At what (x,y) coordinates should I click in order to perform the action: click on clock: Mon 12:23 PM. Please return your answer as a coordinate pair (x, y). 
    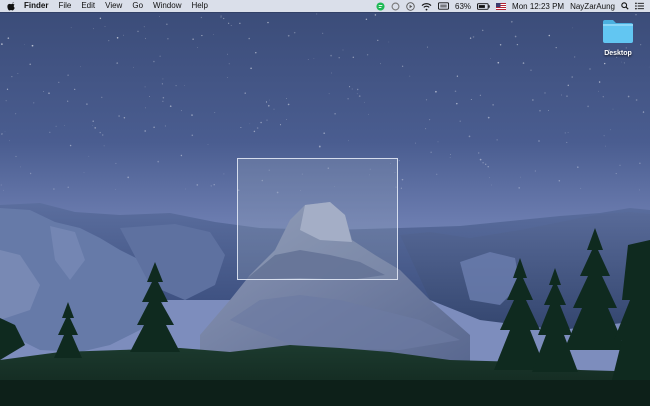
    Looking at the image, I should click on (538, 6).